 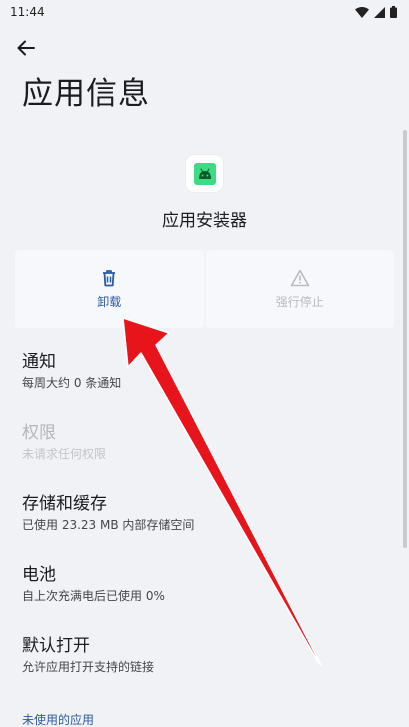 What do you see at coordinates (93, 596) in the screenshot?
I see `battery-subtitle: 自上次充满电后已使用 0%` at bounding box center [93, 596].